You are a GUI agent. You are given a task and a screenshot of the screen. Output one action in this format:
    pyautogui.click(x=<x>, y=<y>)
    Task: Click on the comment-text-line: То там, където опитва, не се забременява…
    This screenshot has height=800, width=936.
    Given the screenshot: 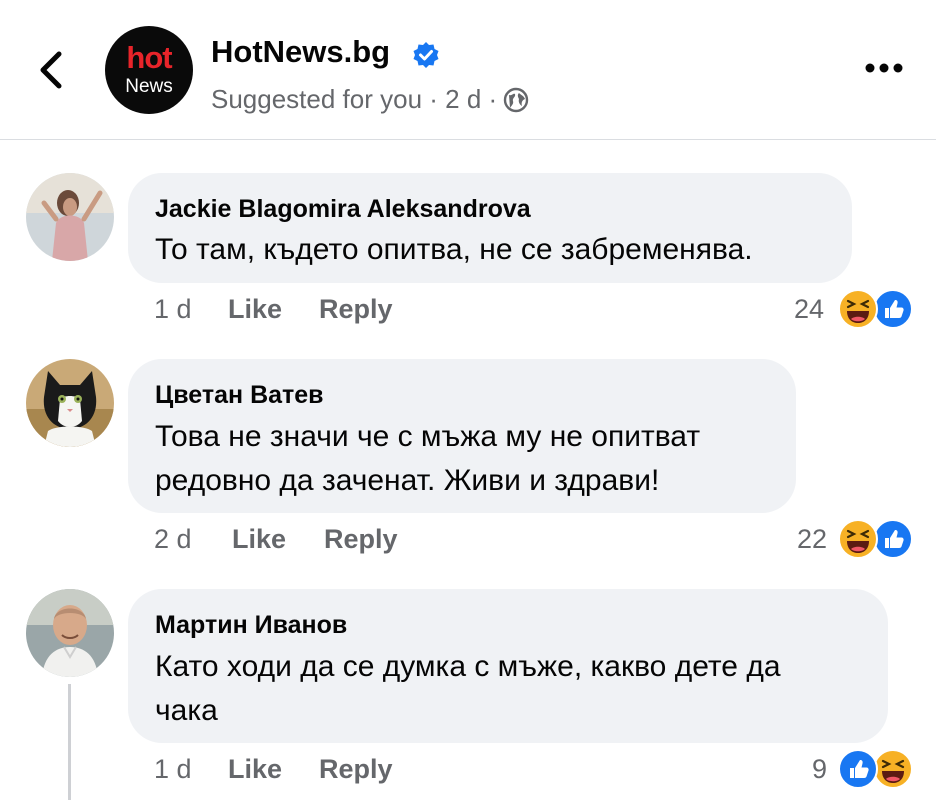 What is the action you would take?
    pyautogui.click(x=454, y=249)
    